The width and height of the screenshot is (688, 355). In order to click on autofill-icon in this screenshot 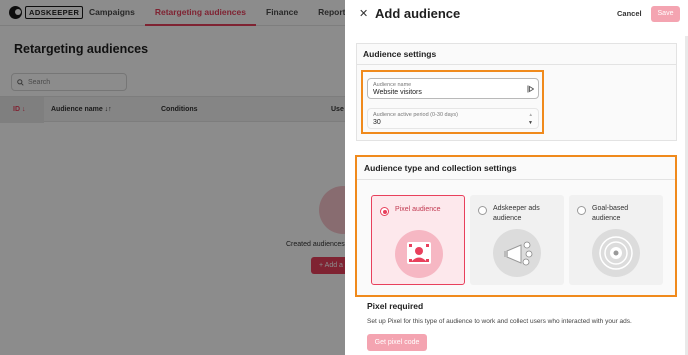, I will do `click(530, 89)`.